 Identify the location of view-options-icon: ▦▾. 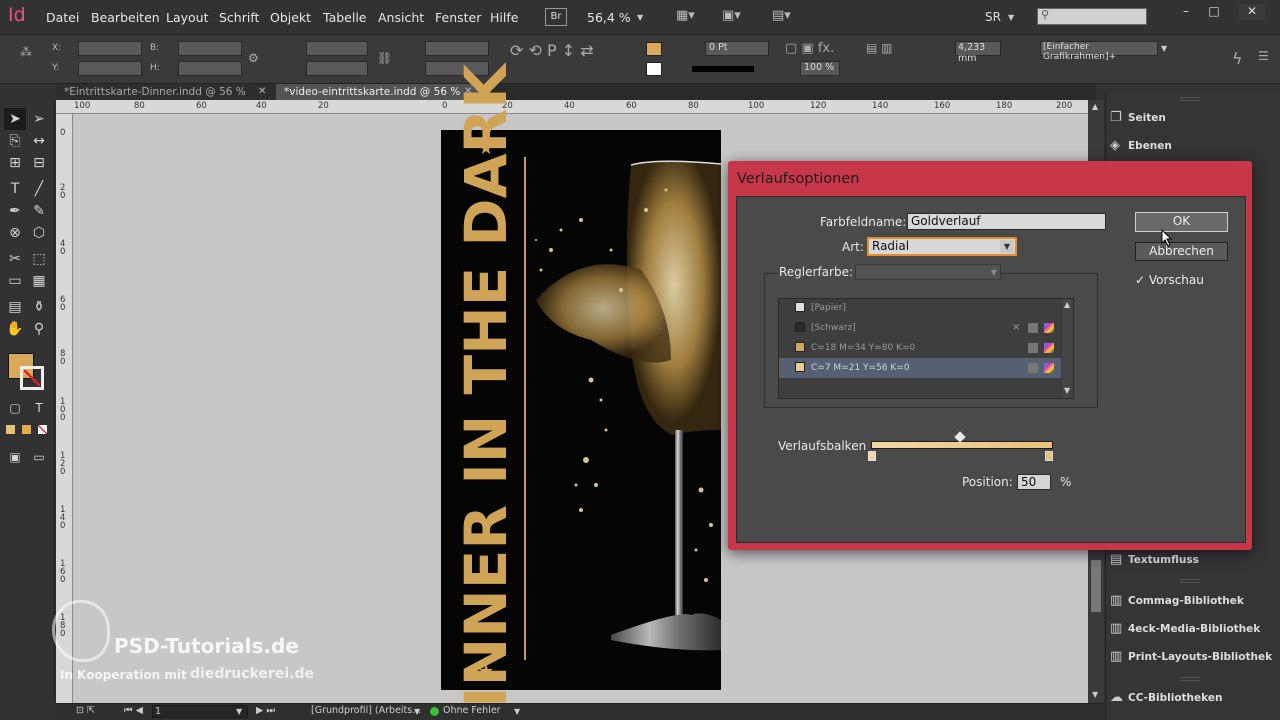
(685, 15).